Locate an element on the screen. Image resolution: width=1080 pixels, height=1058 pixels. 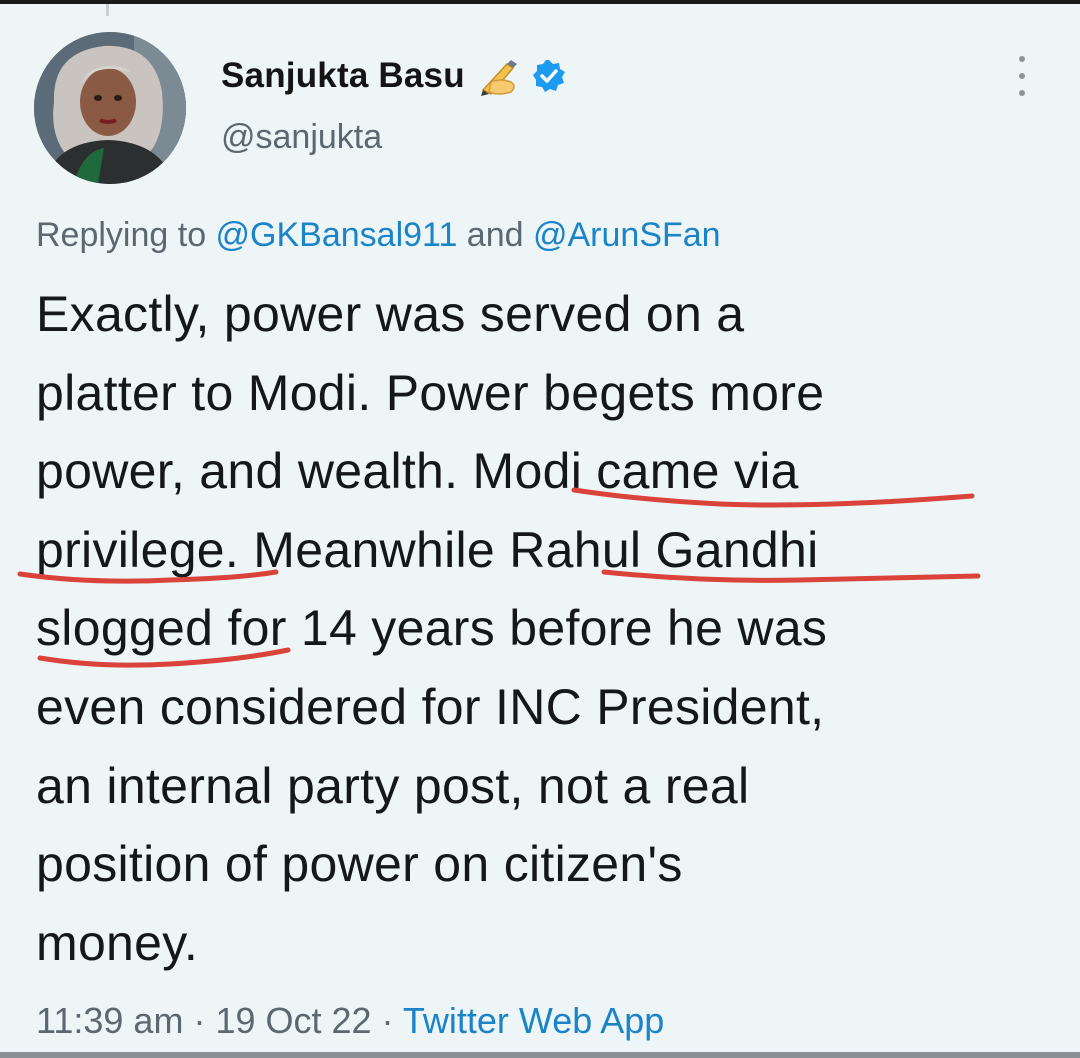
tweet-line: money. is located at coordinates (117, 942).